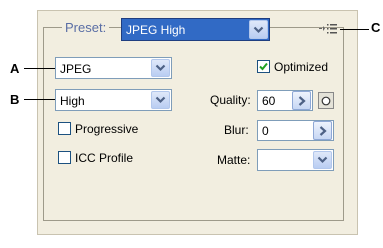 This screenshot has height=248, width=383. What do you see at coordinates (86, 27) in the screenshot?
I see `preset-label: Preset:` at bounding box center [86, 27].